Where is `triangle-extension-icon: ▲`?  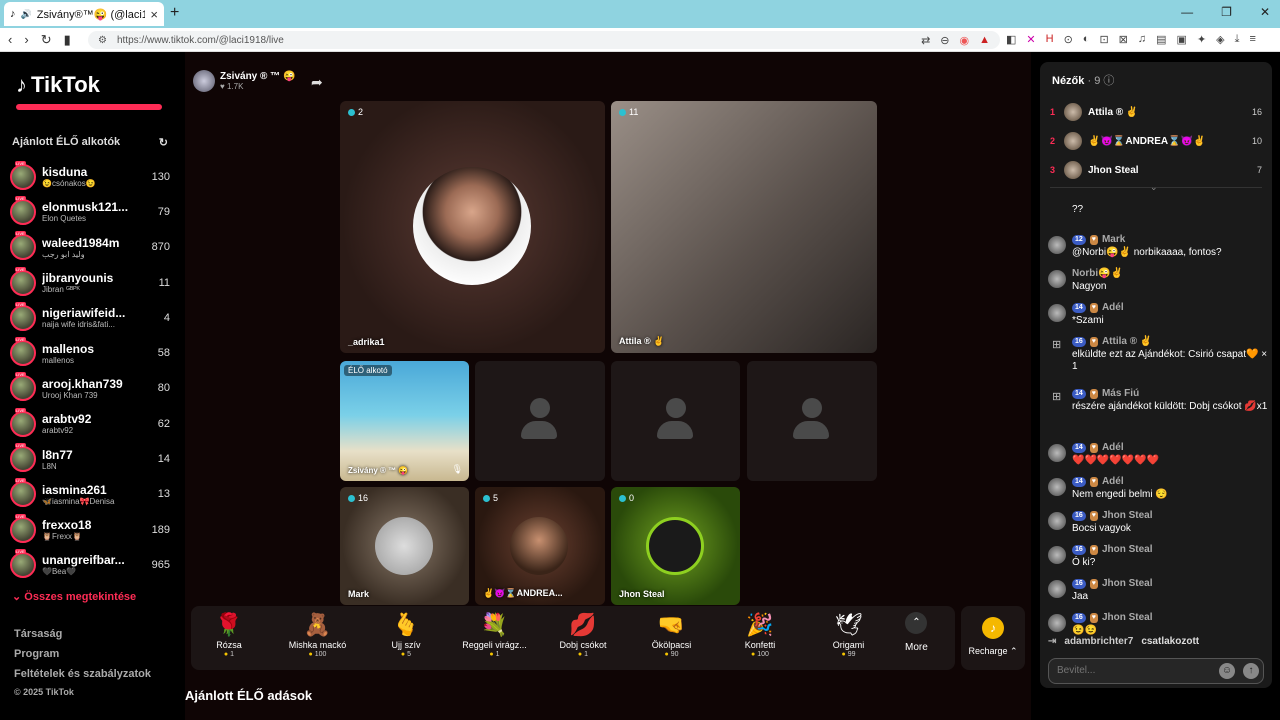 triangle-extension-icon: ▲ is located at coordinates (984, 40).